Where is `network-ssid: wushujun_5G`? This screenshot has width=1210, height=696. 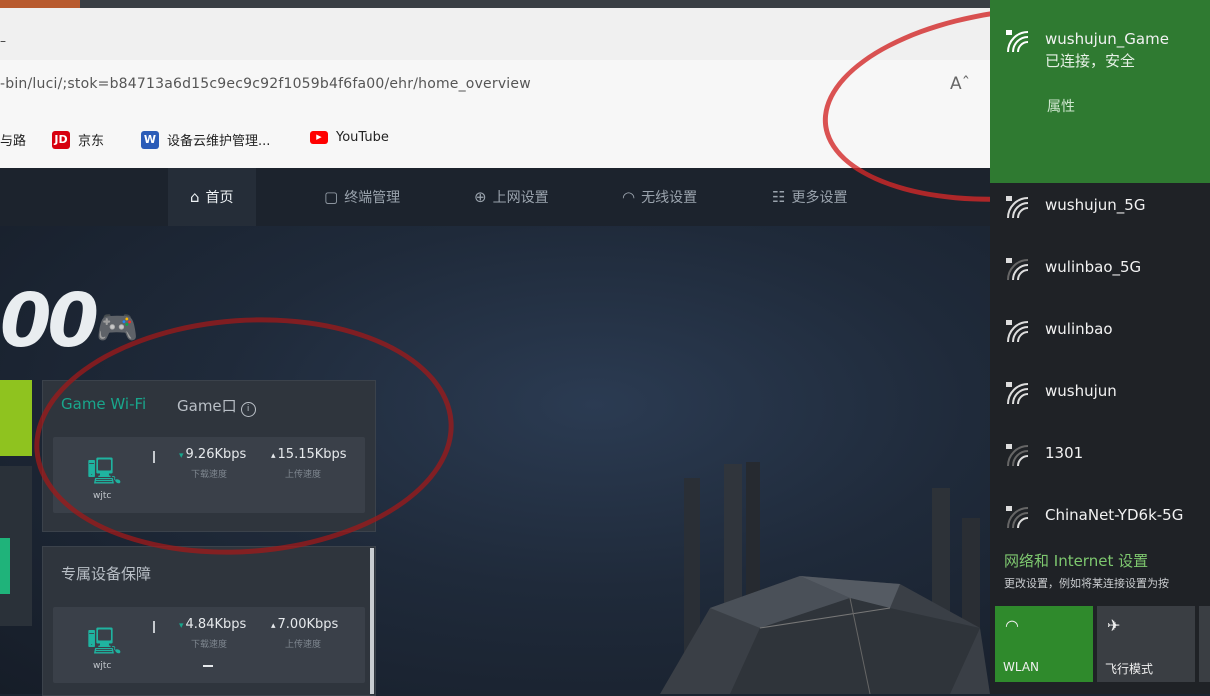 network-ssid: wushujun_5G is located at coordinates (1095, 205).